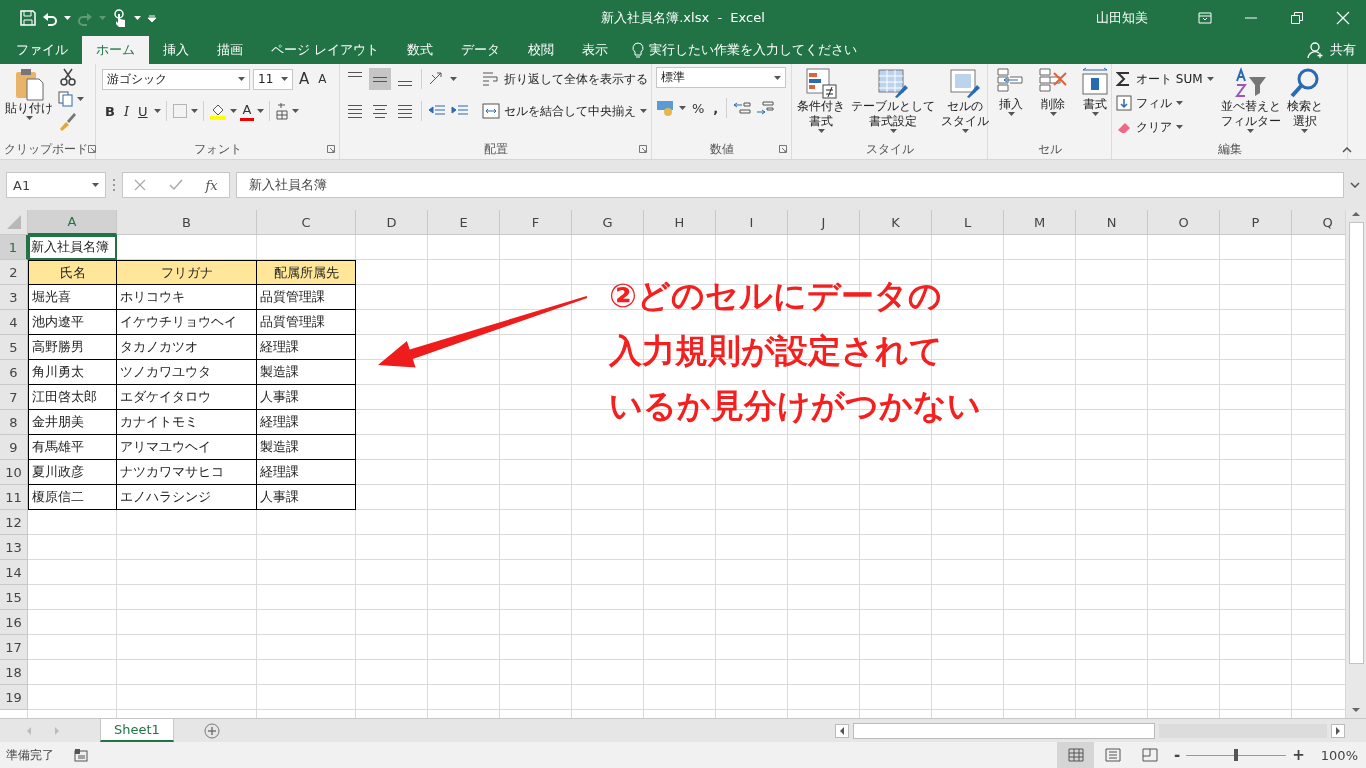  What do you see at coordinates (28, 18) in the screenshot?
I see `save-icon` at bounding box center [28, 18].